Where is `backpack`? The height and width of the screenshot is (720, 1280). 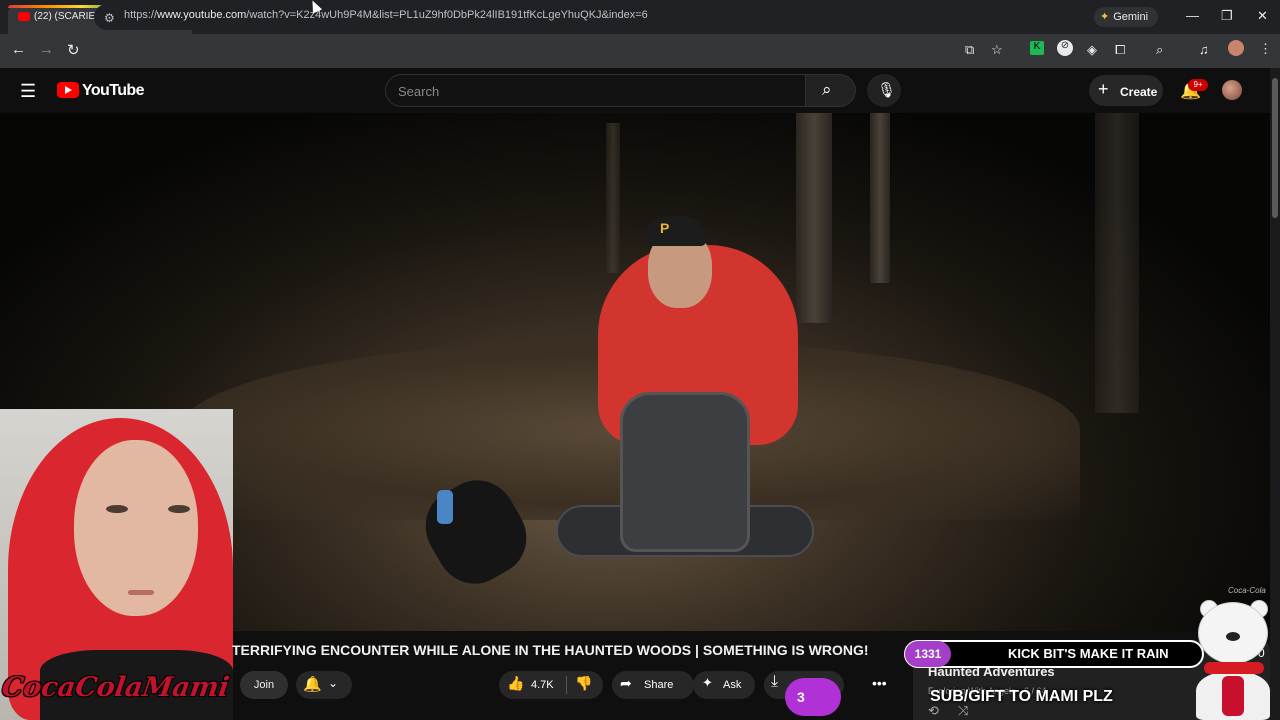
backpack is located at coordinates (685, 472).